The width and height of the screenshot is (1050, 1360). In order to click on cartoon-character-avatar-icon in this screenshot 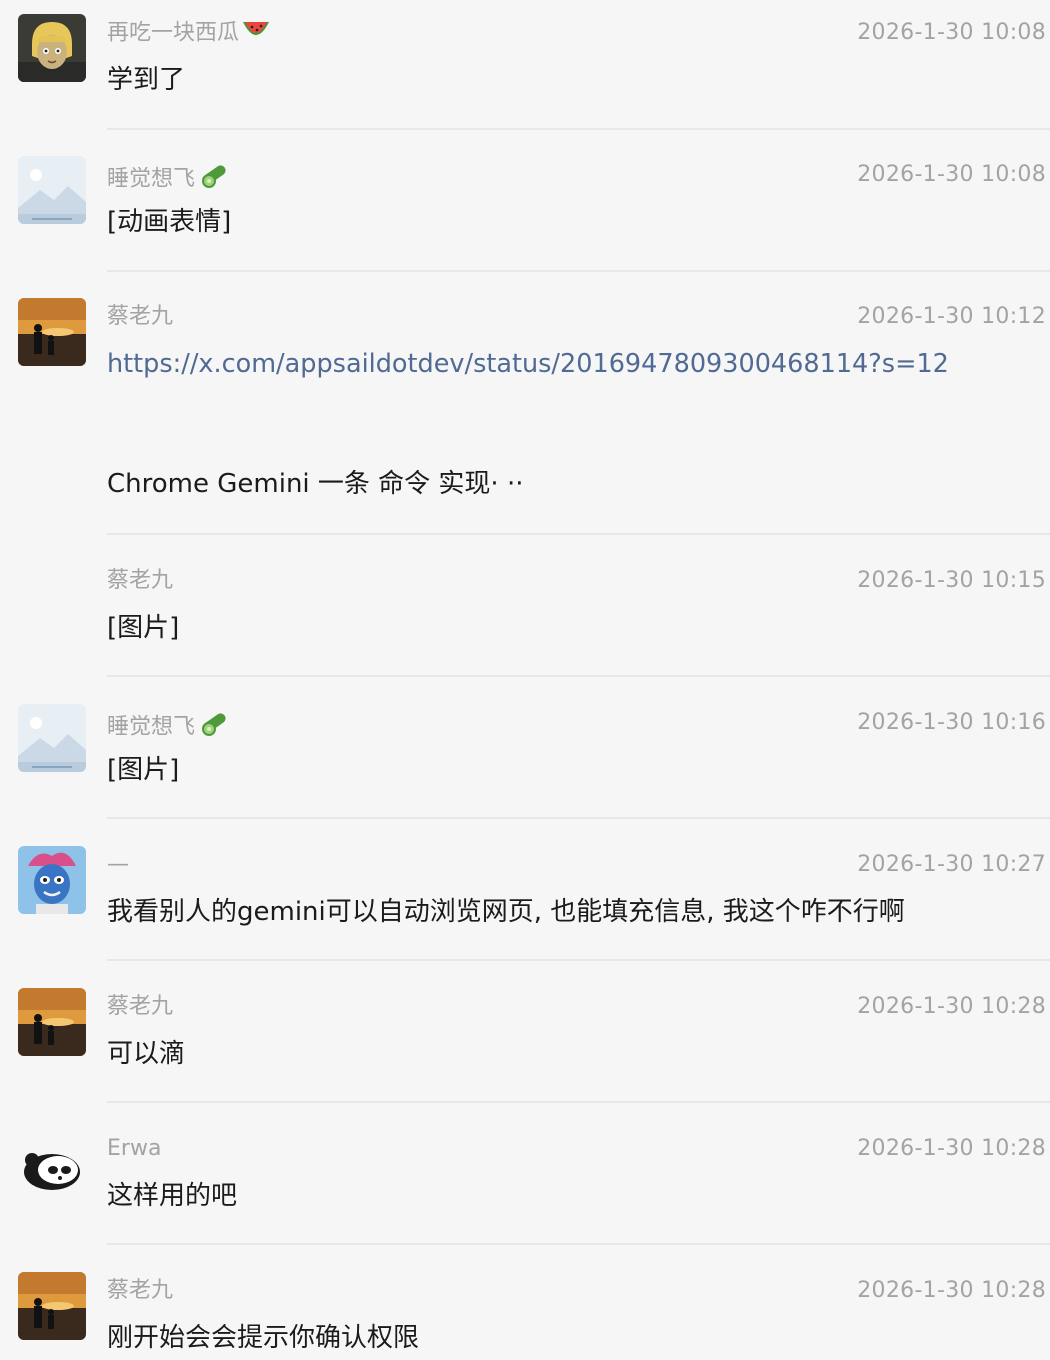, I will do `click(52, 880)`.